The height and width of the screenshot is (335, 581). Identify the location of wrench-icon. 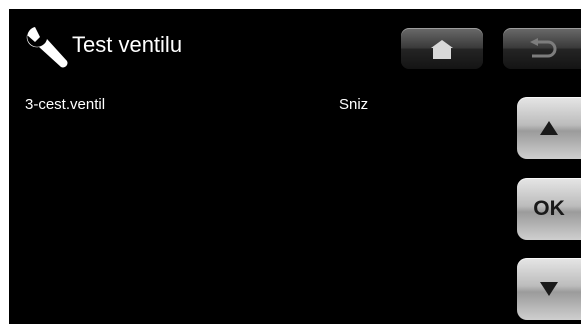
(47, 49).